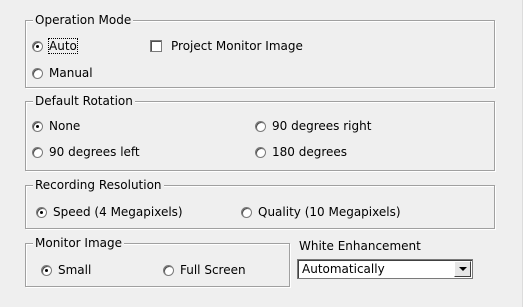  Describe the element at coordinates (63, 46) in the screenshot. I see `auto-label: Auto` at that location.